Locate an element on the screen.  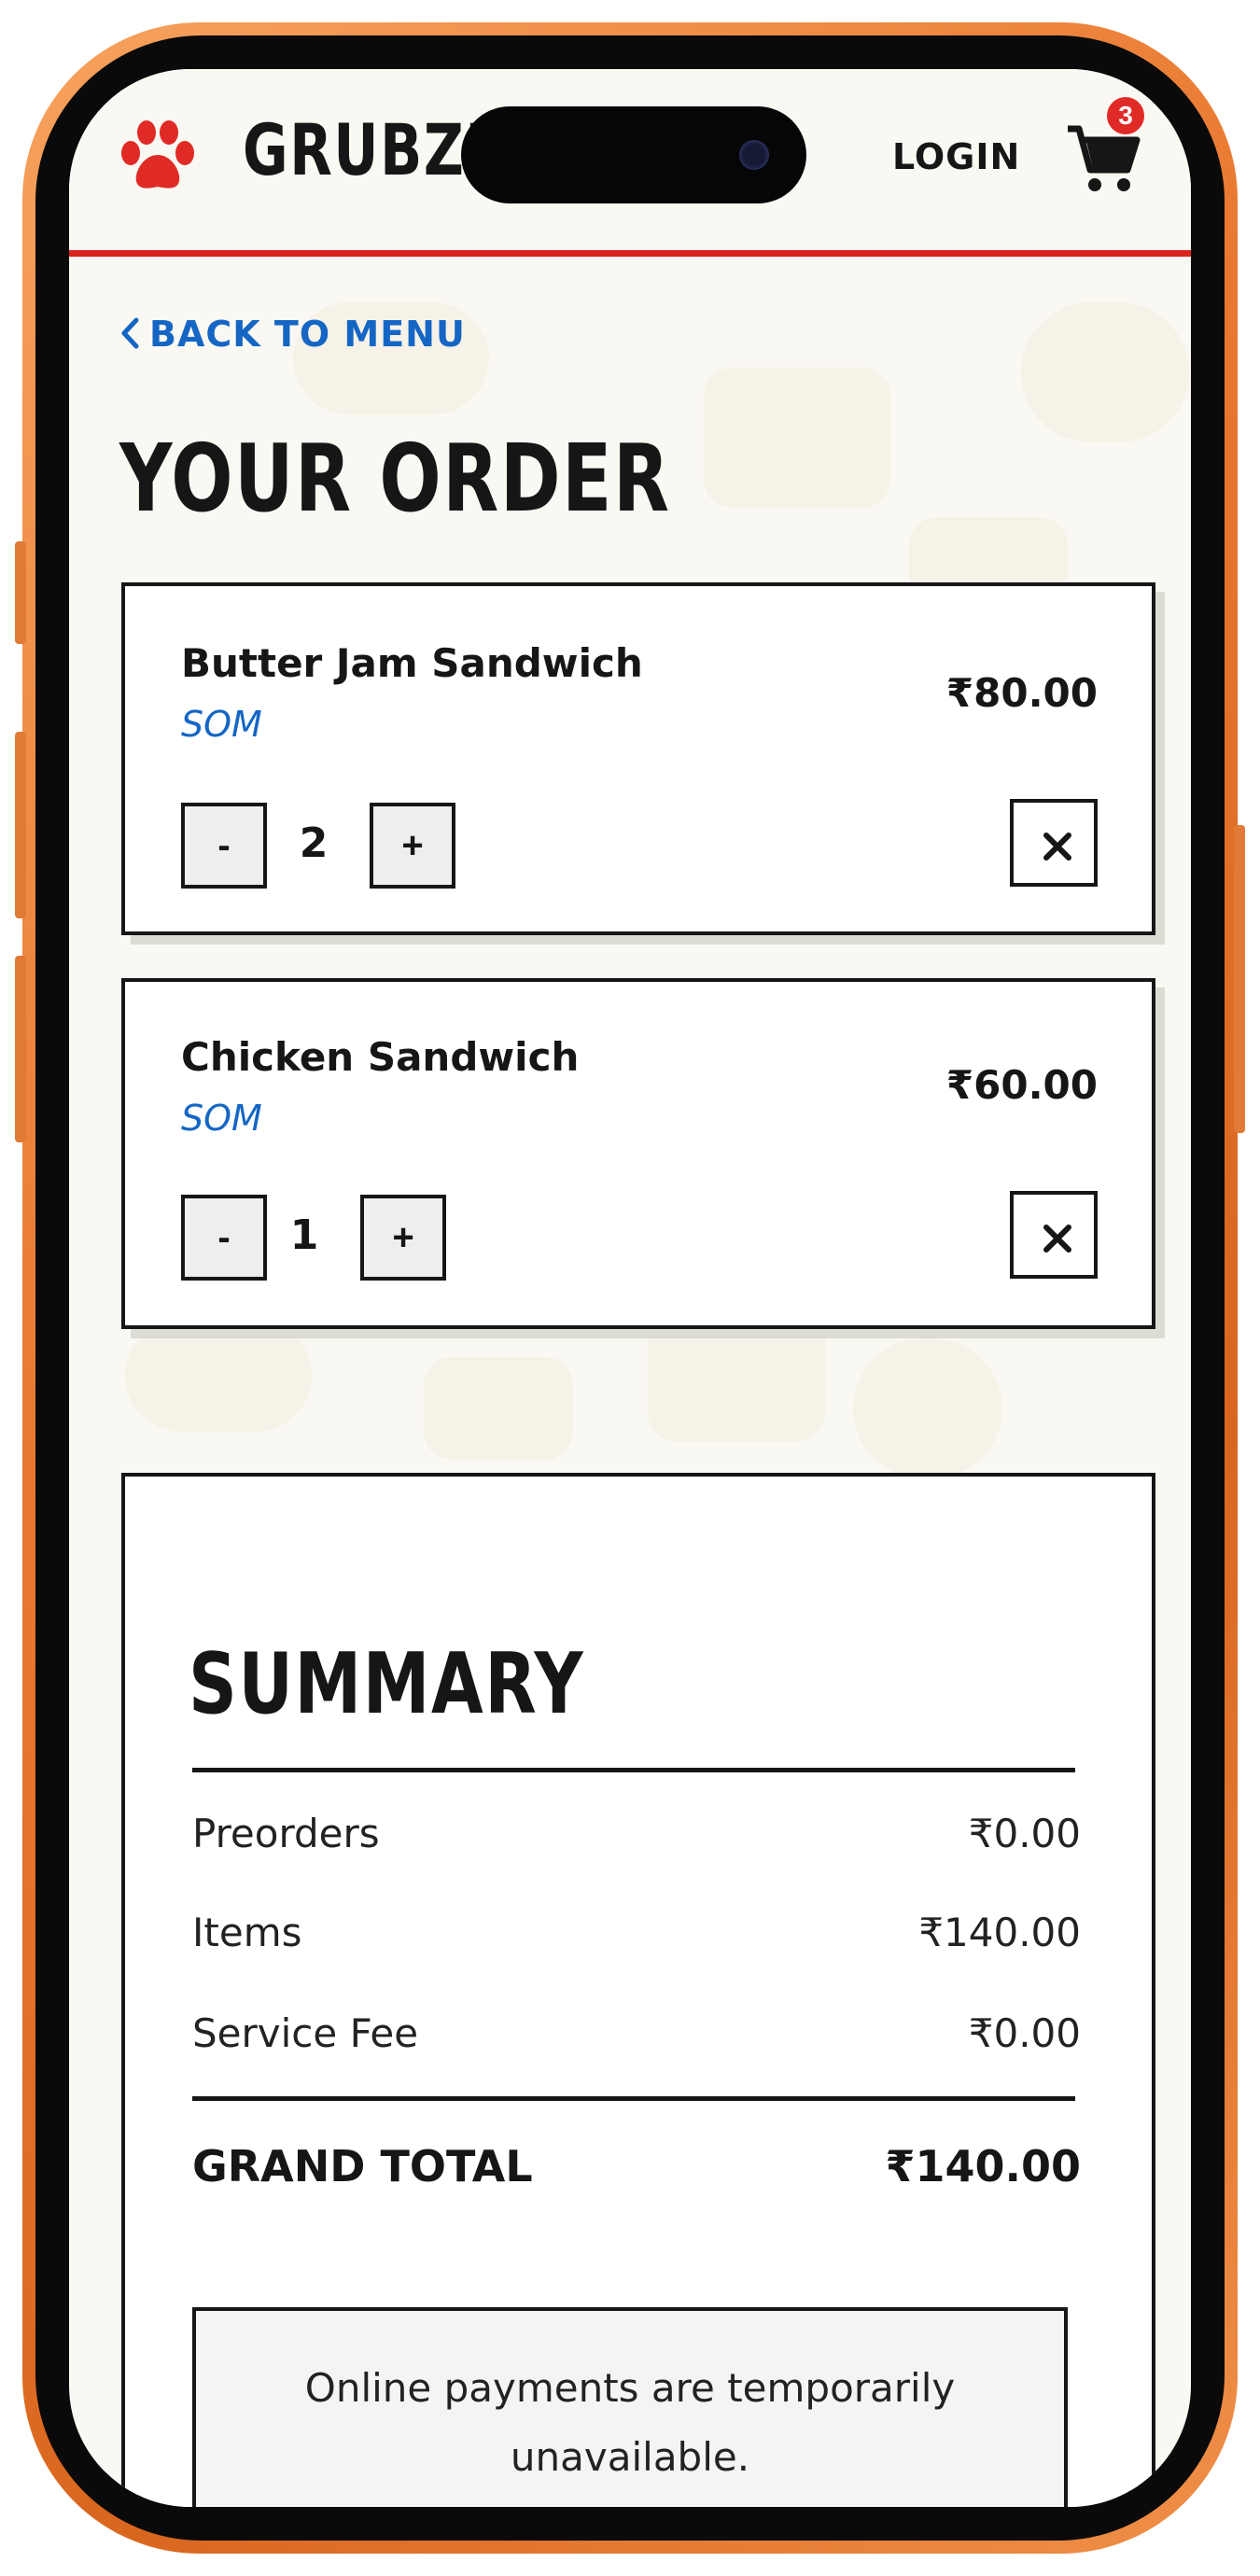
order-item-card: Chicken Sandwich SOM ₹60.00 - 1 + is located at coordinates (638, 1153).